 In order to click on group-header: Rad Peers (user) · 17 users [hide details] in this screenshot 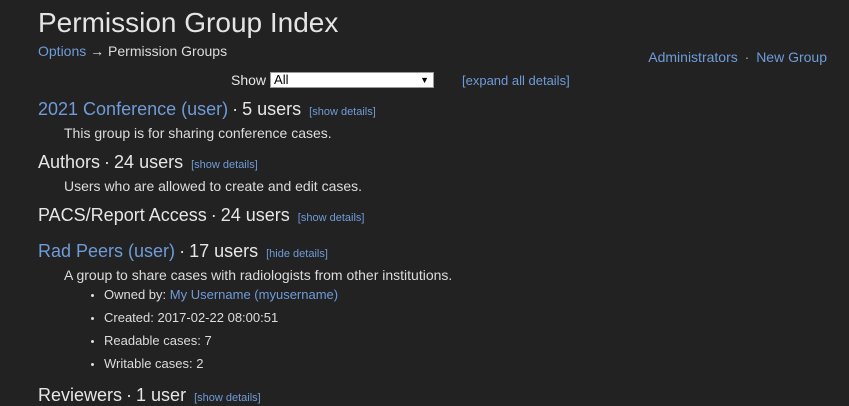, I will do `click(245, 252)`.